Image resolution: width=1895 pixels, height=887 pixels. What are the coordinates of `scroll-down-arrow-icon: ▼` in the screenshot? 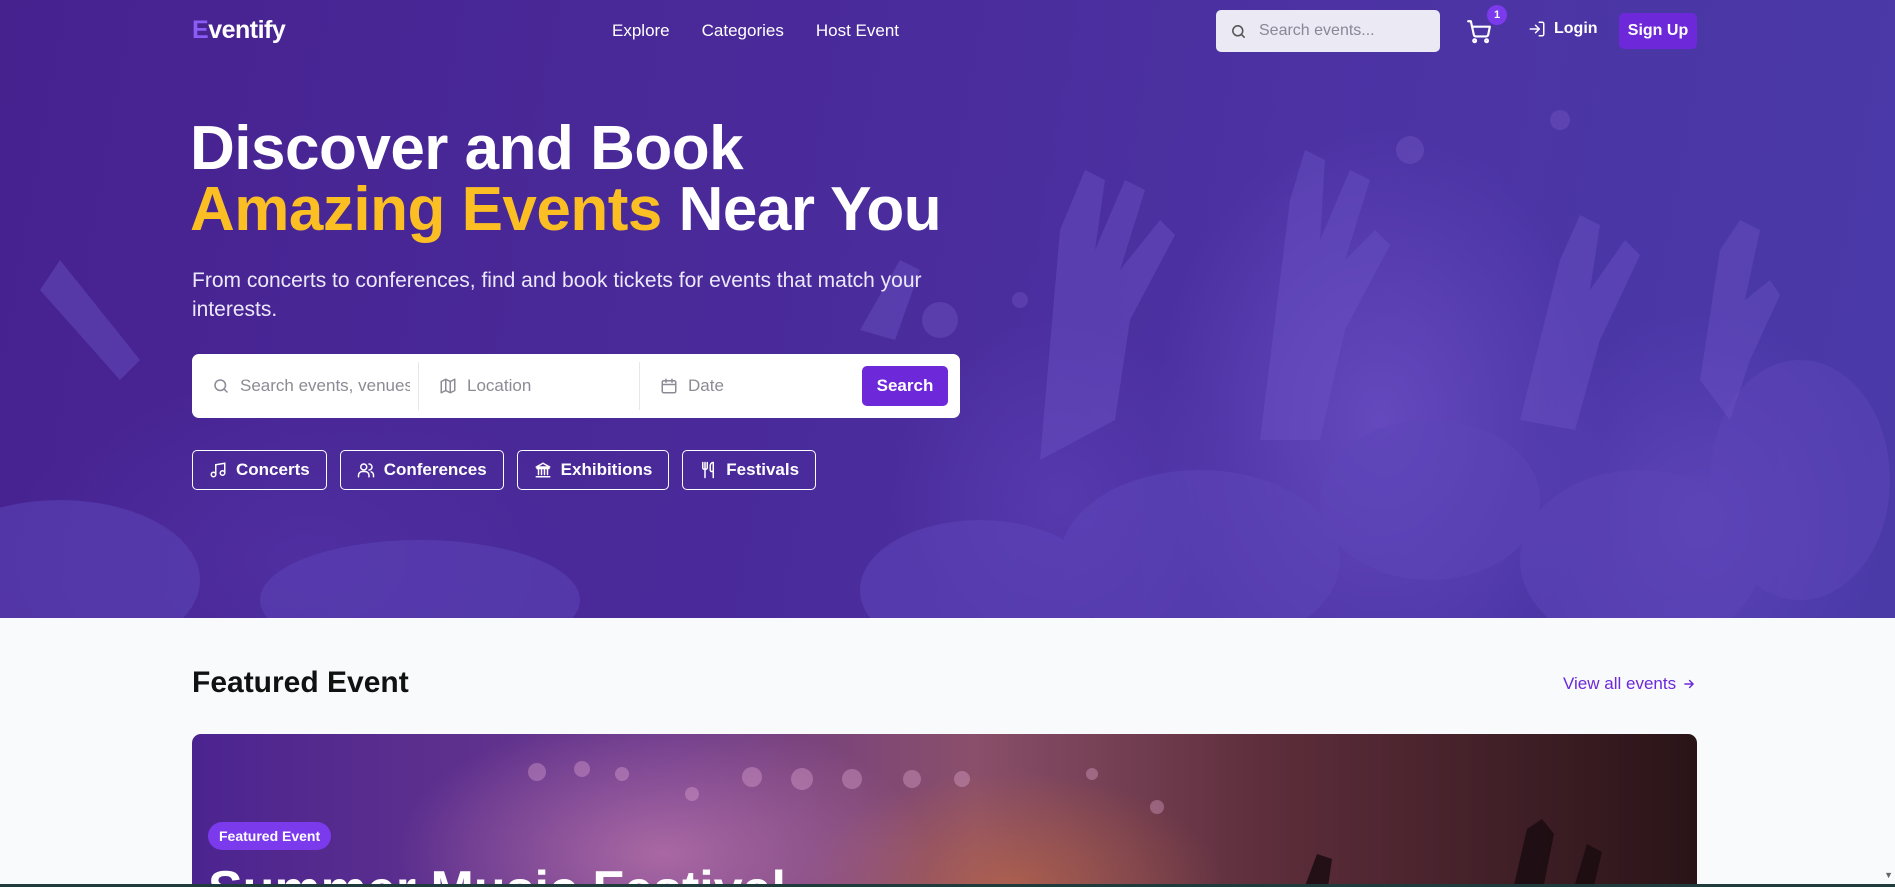 It's located at (1888, 875).